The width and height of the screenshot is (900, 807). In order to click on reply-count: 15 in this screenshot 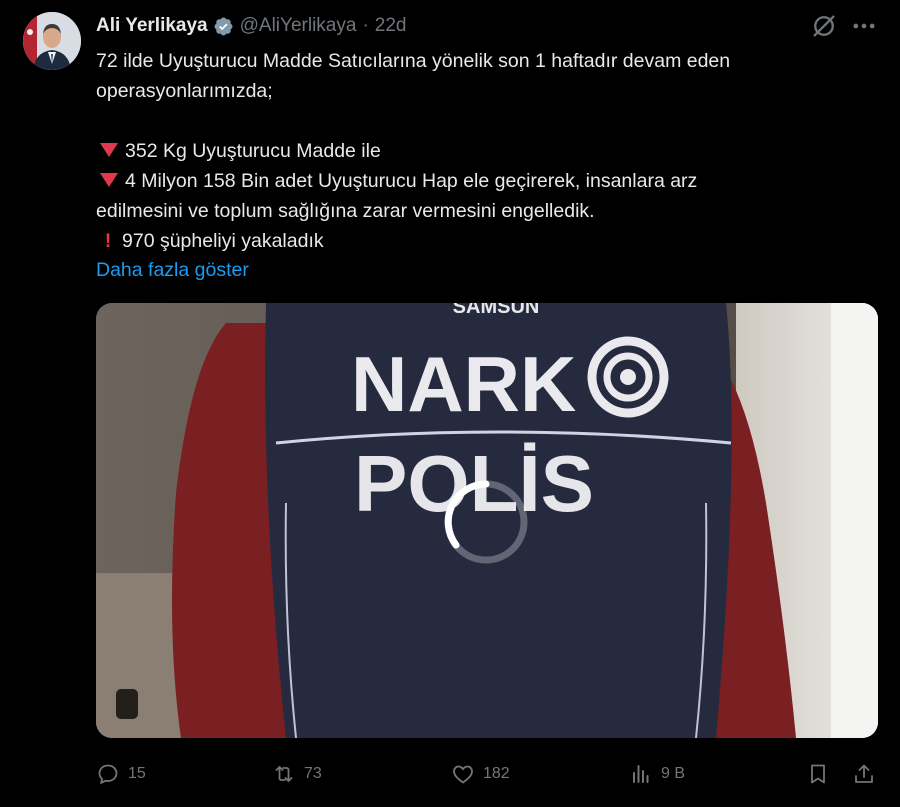, I will do `click(137, 773)`.